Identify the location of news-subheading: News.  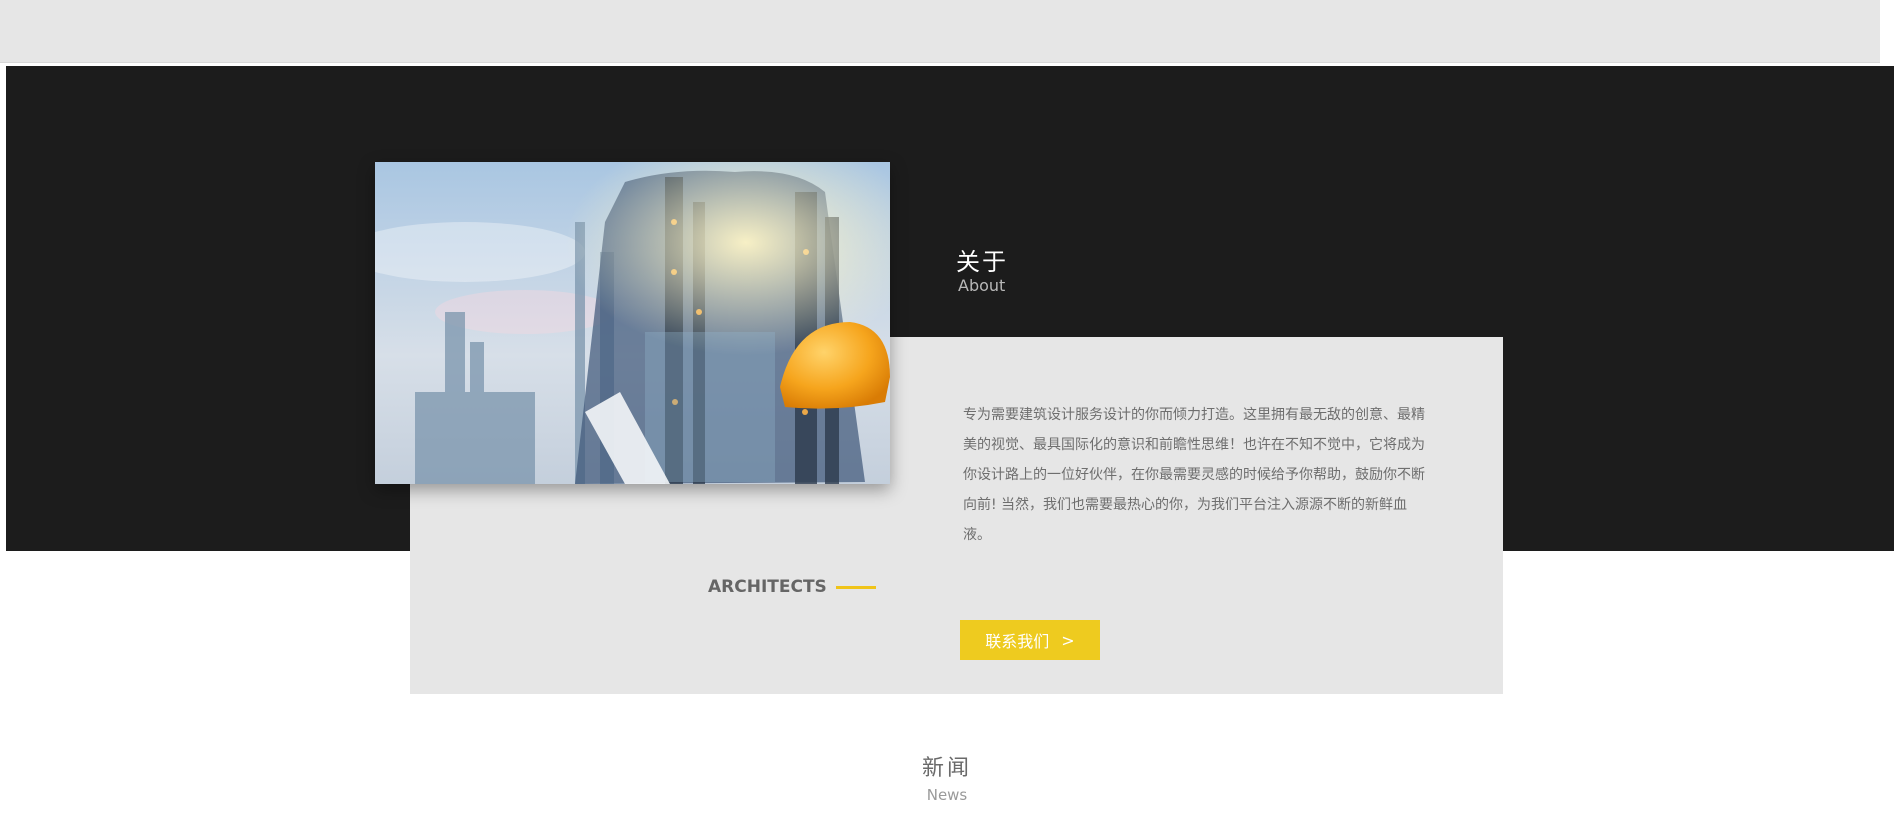
(947, 795).